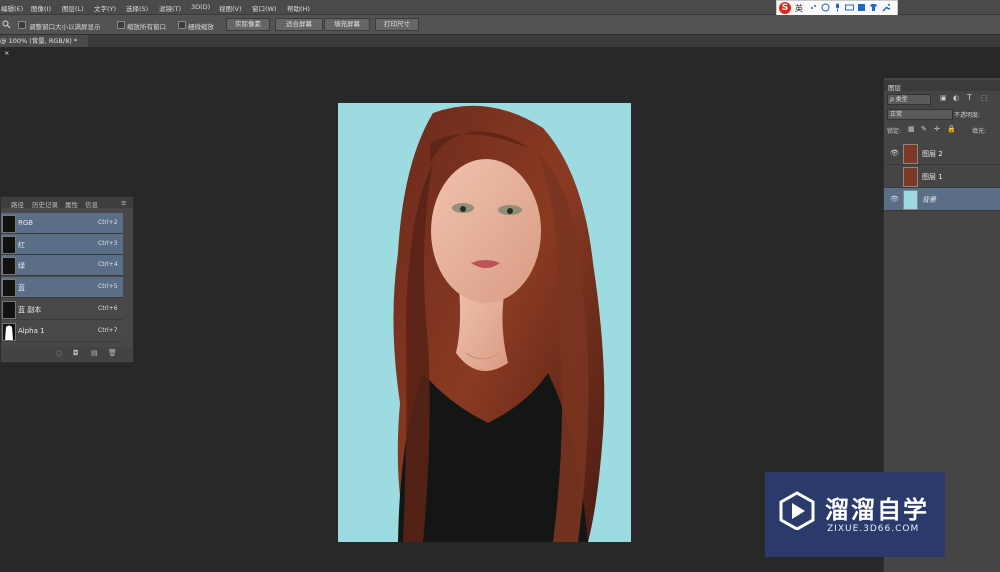 The height and width of the screenshot is (572, 1000). What do you see at coordinates (230, 8) in the screenshot?
I see `menu-view: 视图(V)` at bounding box center [230, 8].